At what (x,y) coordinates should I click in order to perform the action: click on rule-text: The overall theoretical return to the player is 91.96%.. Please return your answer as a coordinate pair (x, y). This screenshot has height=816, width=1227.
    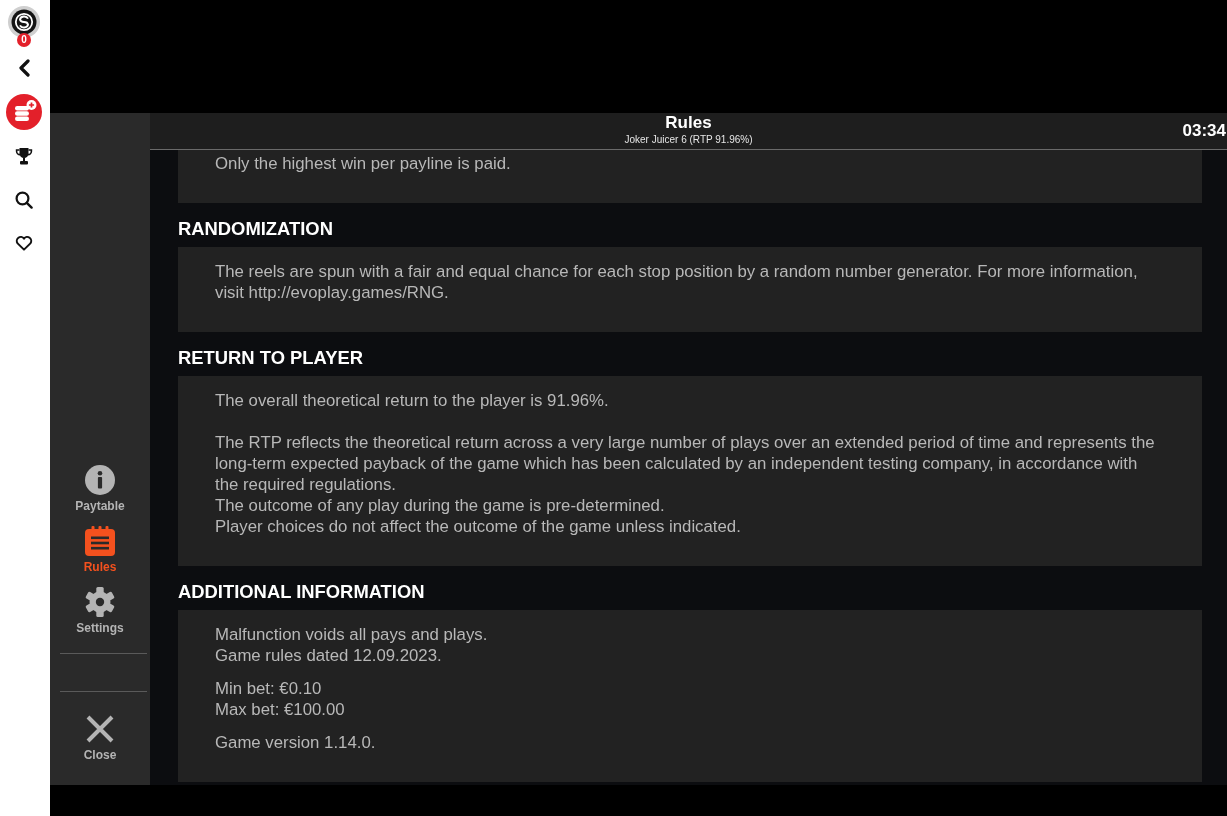
    Looking at the image, I should click on (412, 400).